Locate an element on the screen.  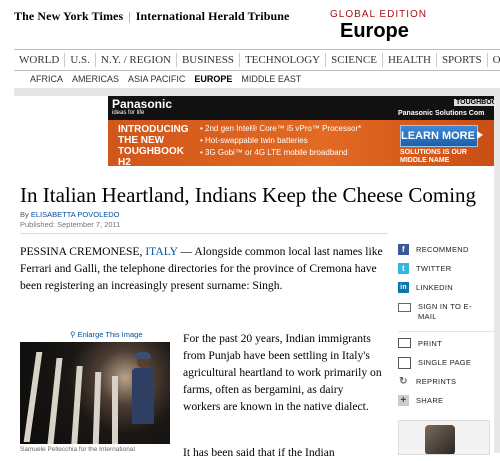
edition-label: GLOBAL EDITION is located at coordinates (378, 14).